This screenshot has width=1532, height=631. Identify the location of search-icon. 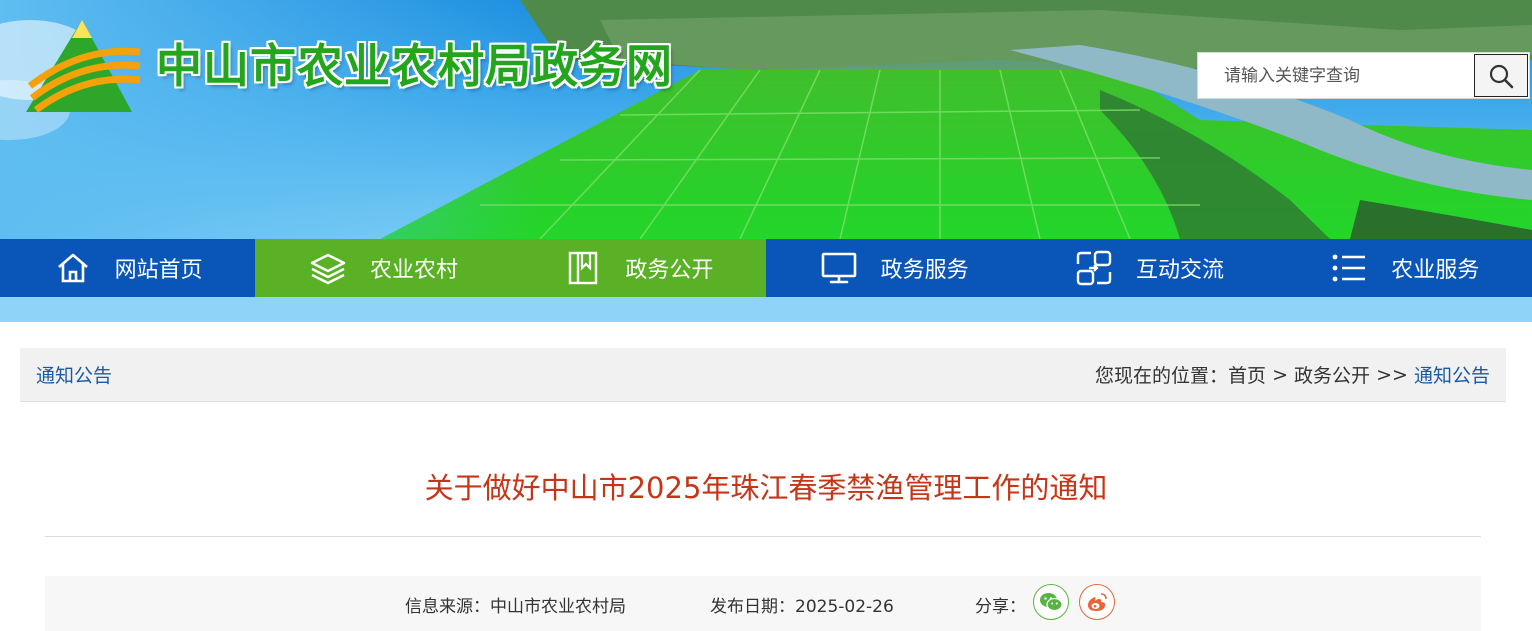
(1501, 76).